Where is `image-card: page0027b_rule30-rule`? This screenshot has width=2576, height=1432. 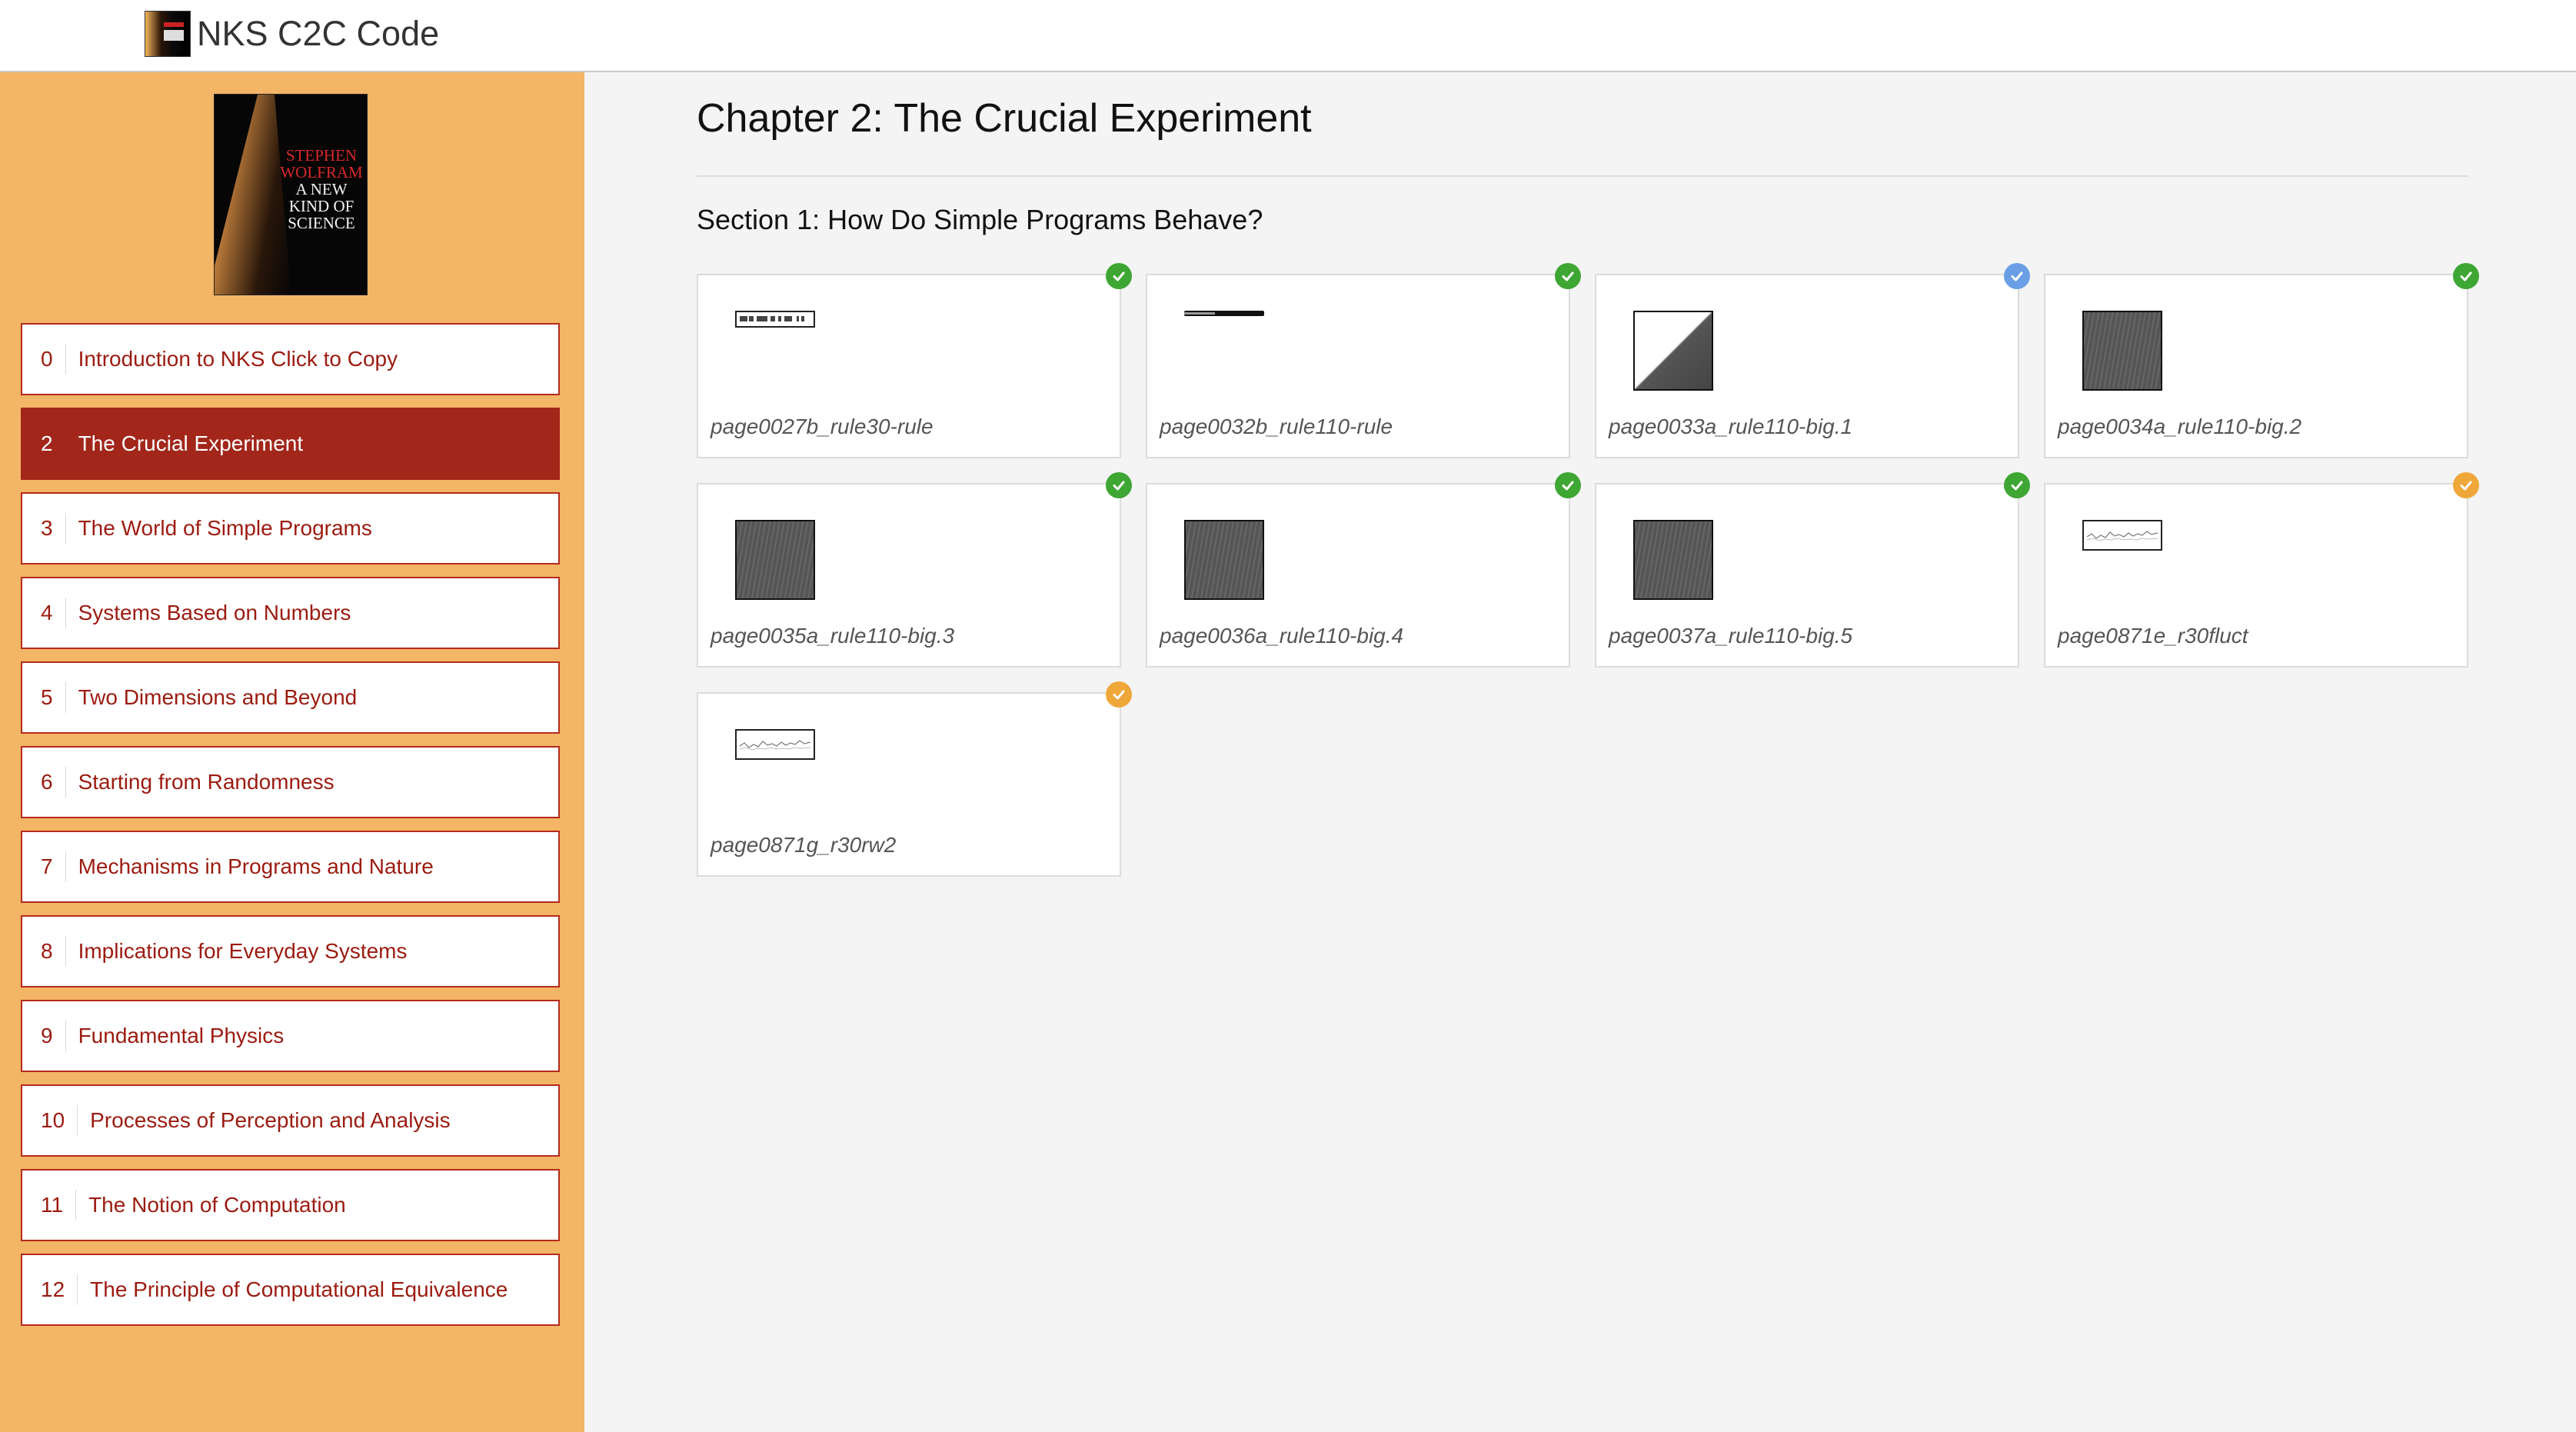
image-card: page0027b_rule30-rule is located at coordinates (915, 360).